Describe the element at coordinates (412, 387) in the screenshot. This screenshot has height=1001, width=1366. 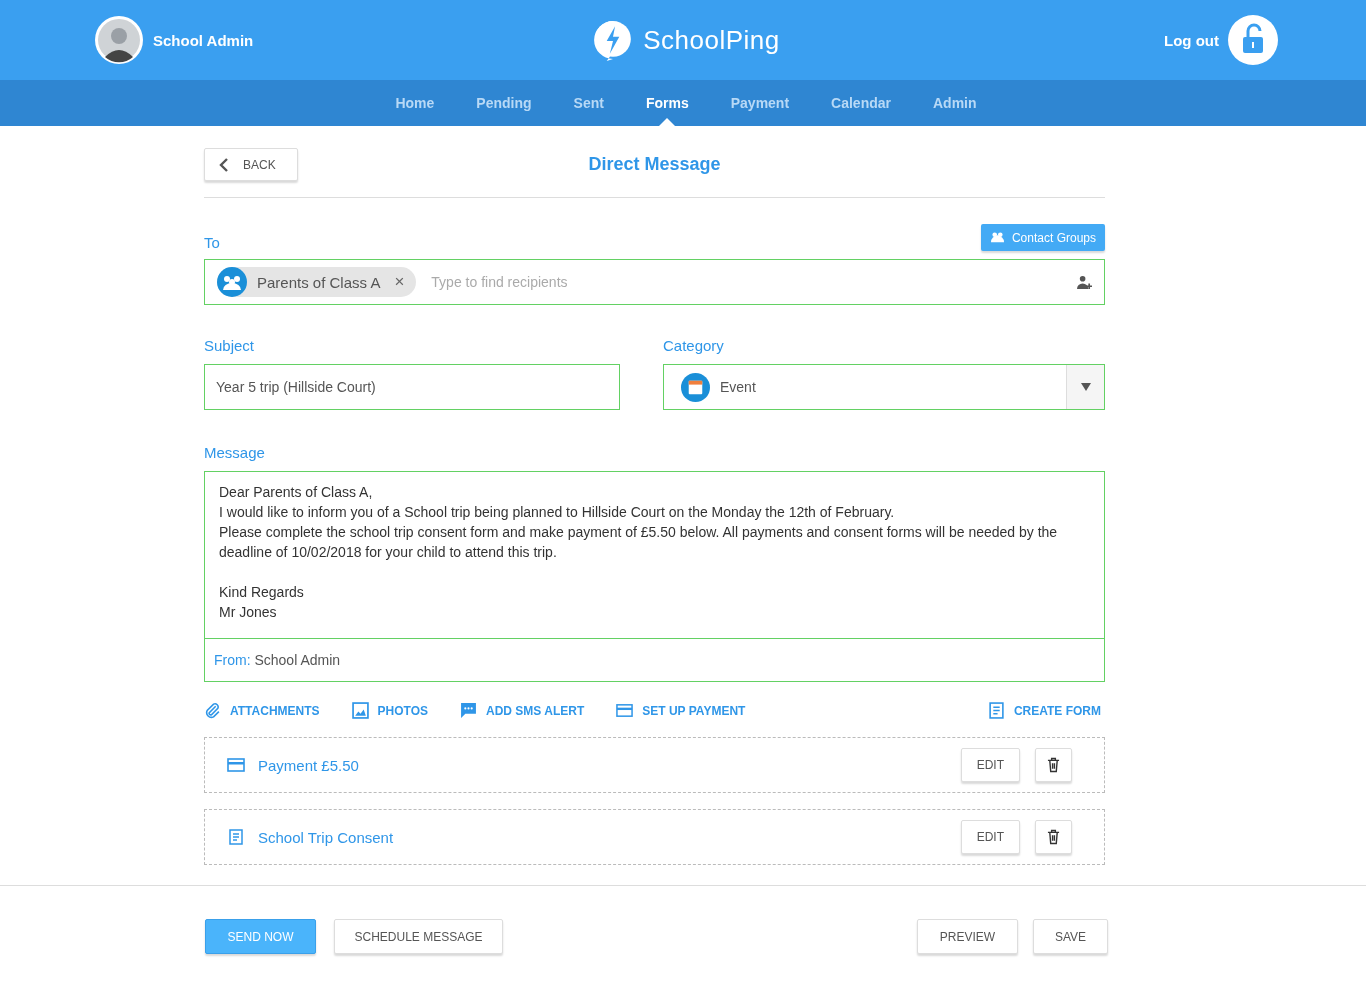
I see `subject-field: Year 5 trip (Hillside Court)` at that location.